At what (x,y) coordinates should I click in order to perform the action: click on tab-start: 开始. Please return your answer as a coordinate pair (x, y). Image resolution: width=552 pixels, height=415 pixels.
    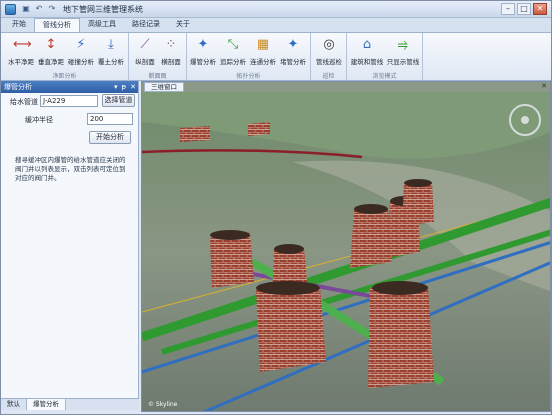
    Looking at the image, I should click on (19, 25).